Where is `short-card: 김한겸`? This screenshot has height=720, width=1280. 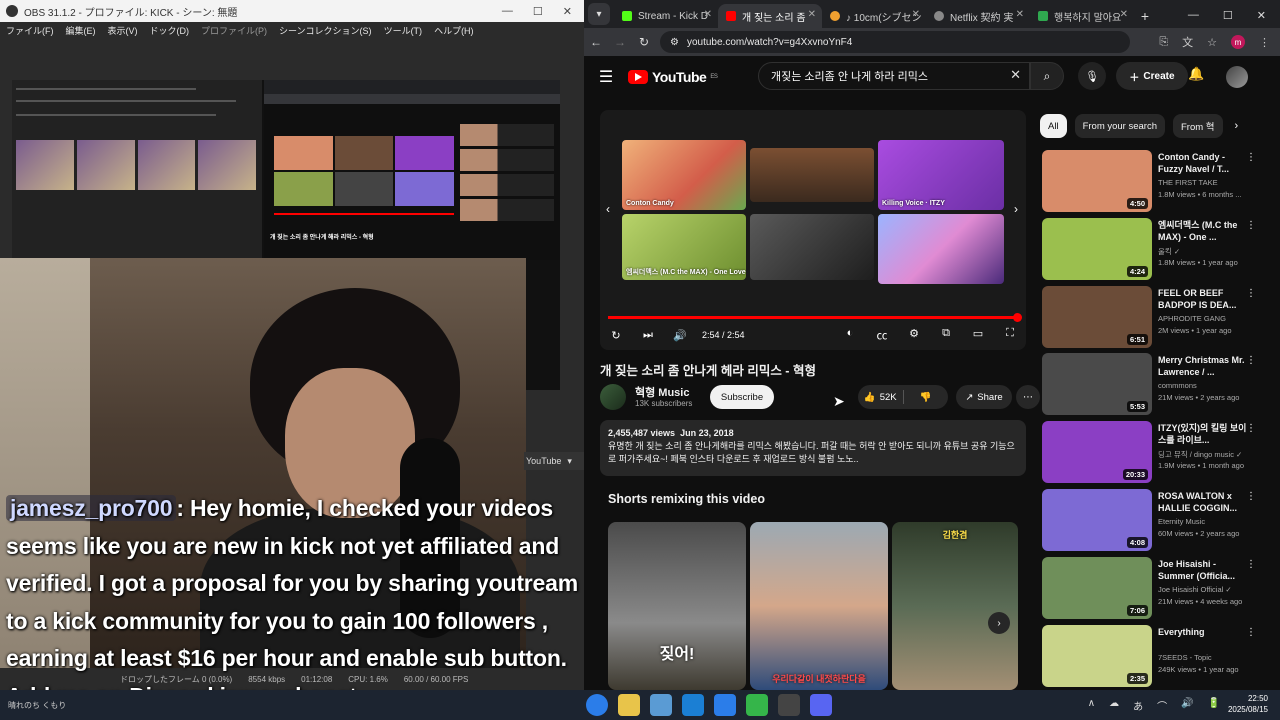 short-card: 김한겸 is located at coordinates (955, 606).